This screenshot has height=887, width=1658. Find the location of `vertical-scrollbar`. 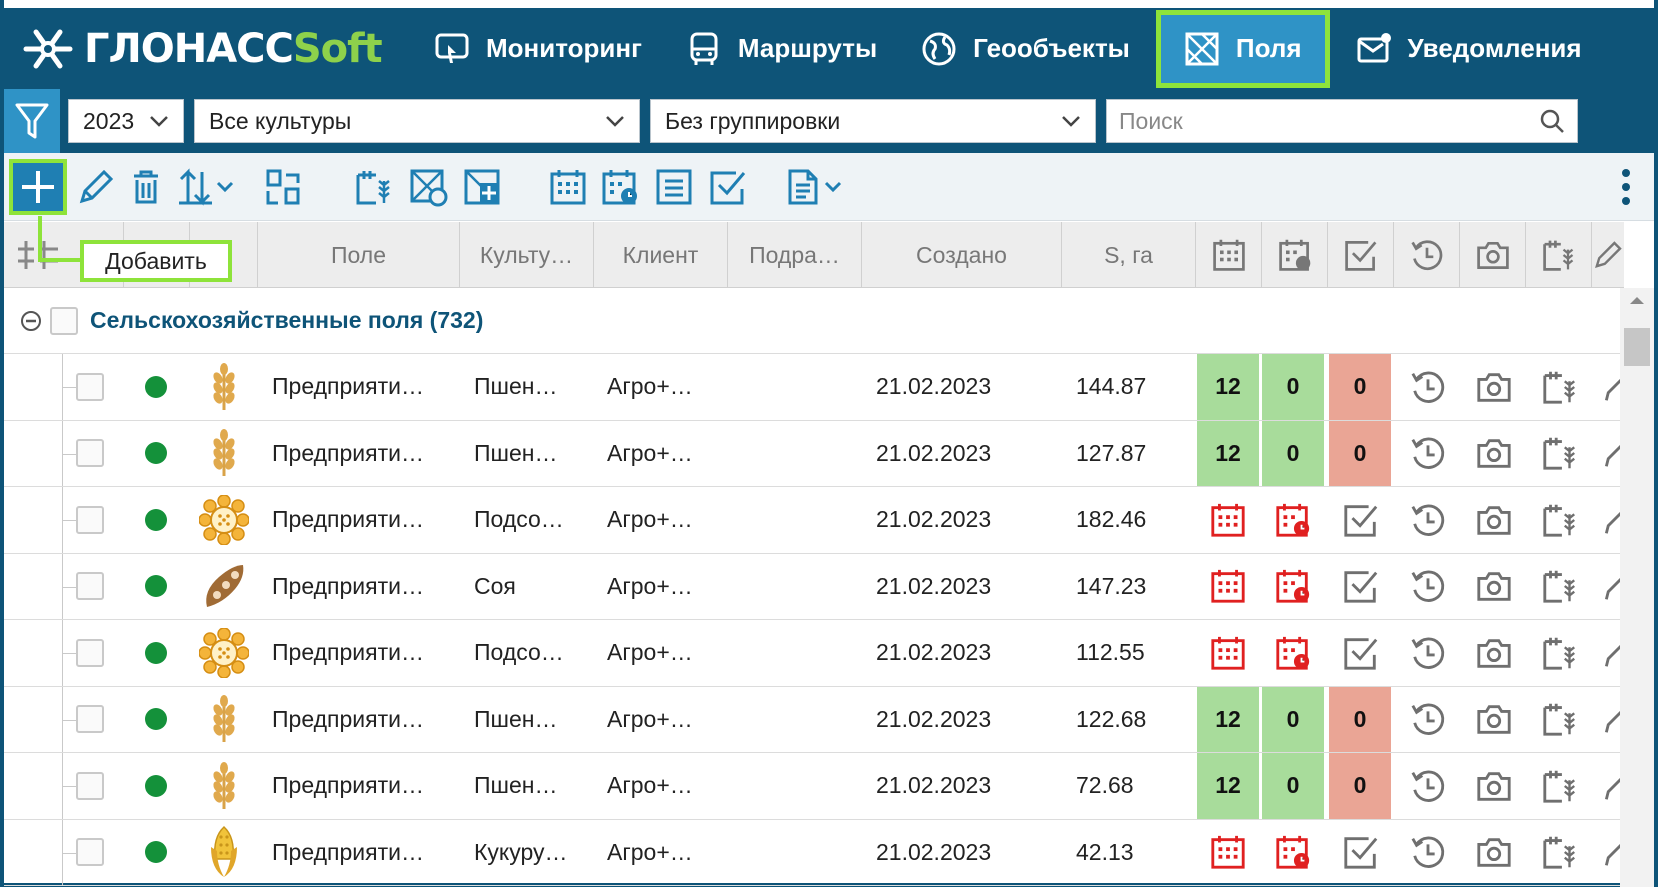

vertical-scrollbar is located at coordinates (1637, 587).